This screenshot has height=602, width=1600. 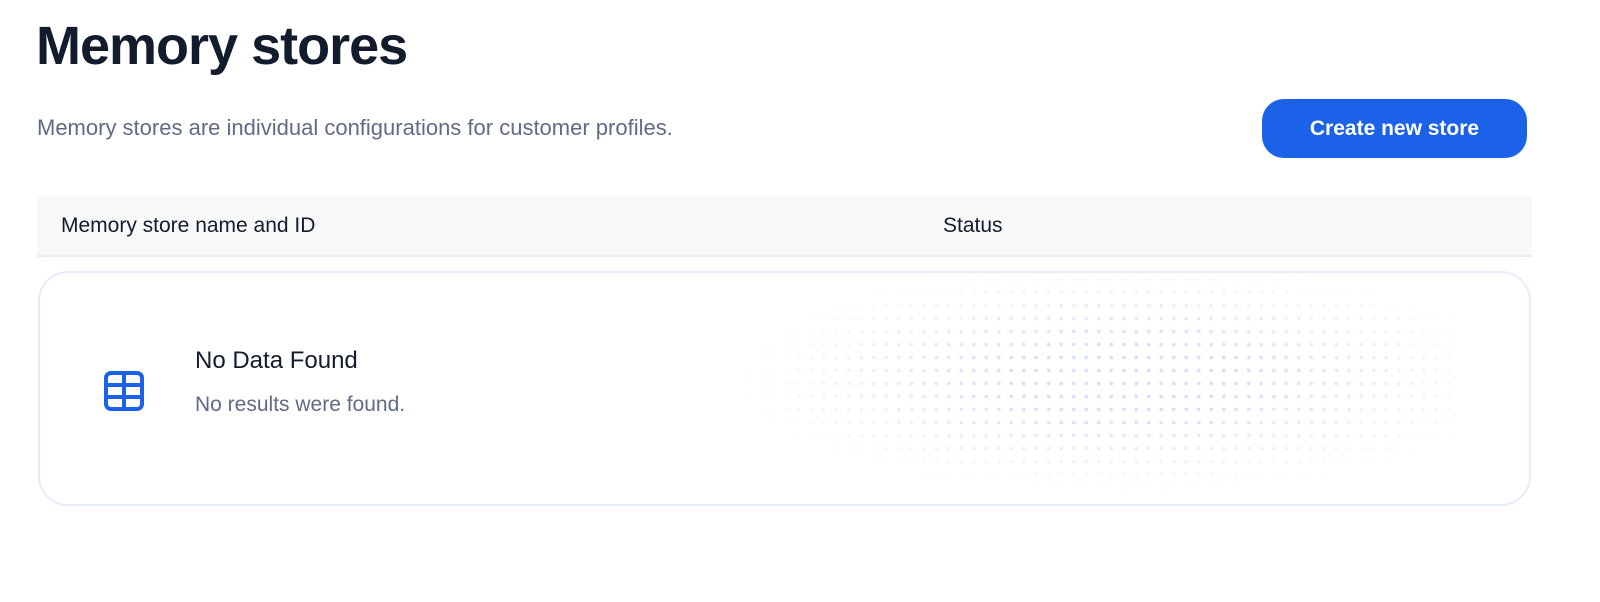 What do you see at coordinates (188, 226) in the screenshot?
I see `column-header-name-and-id: Memory store name and ID` at bounding box center [188, 226].